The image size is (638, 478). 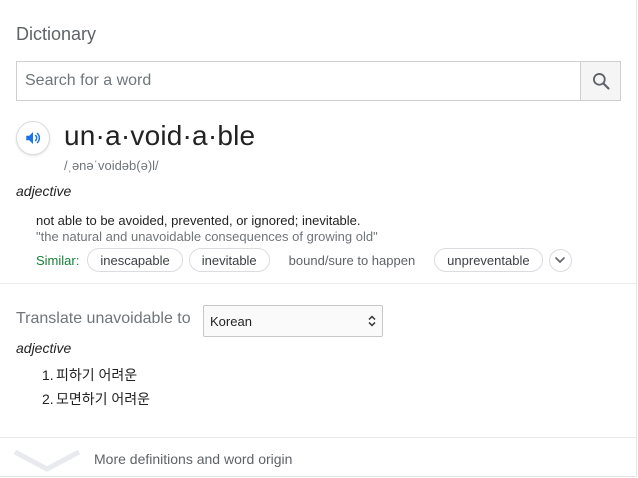 I want to click on list-number: 2., so click(x=48, y=399).